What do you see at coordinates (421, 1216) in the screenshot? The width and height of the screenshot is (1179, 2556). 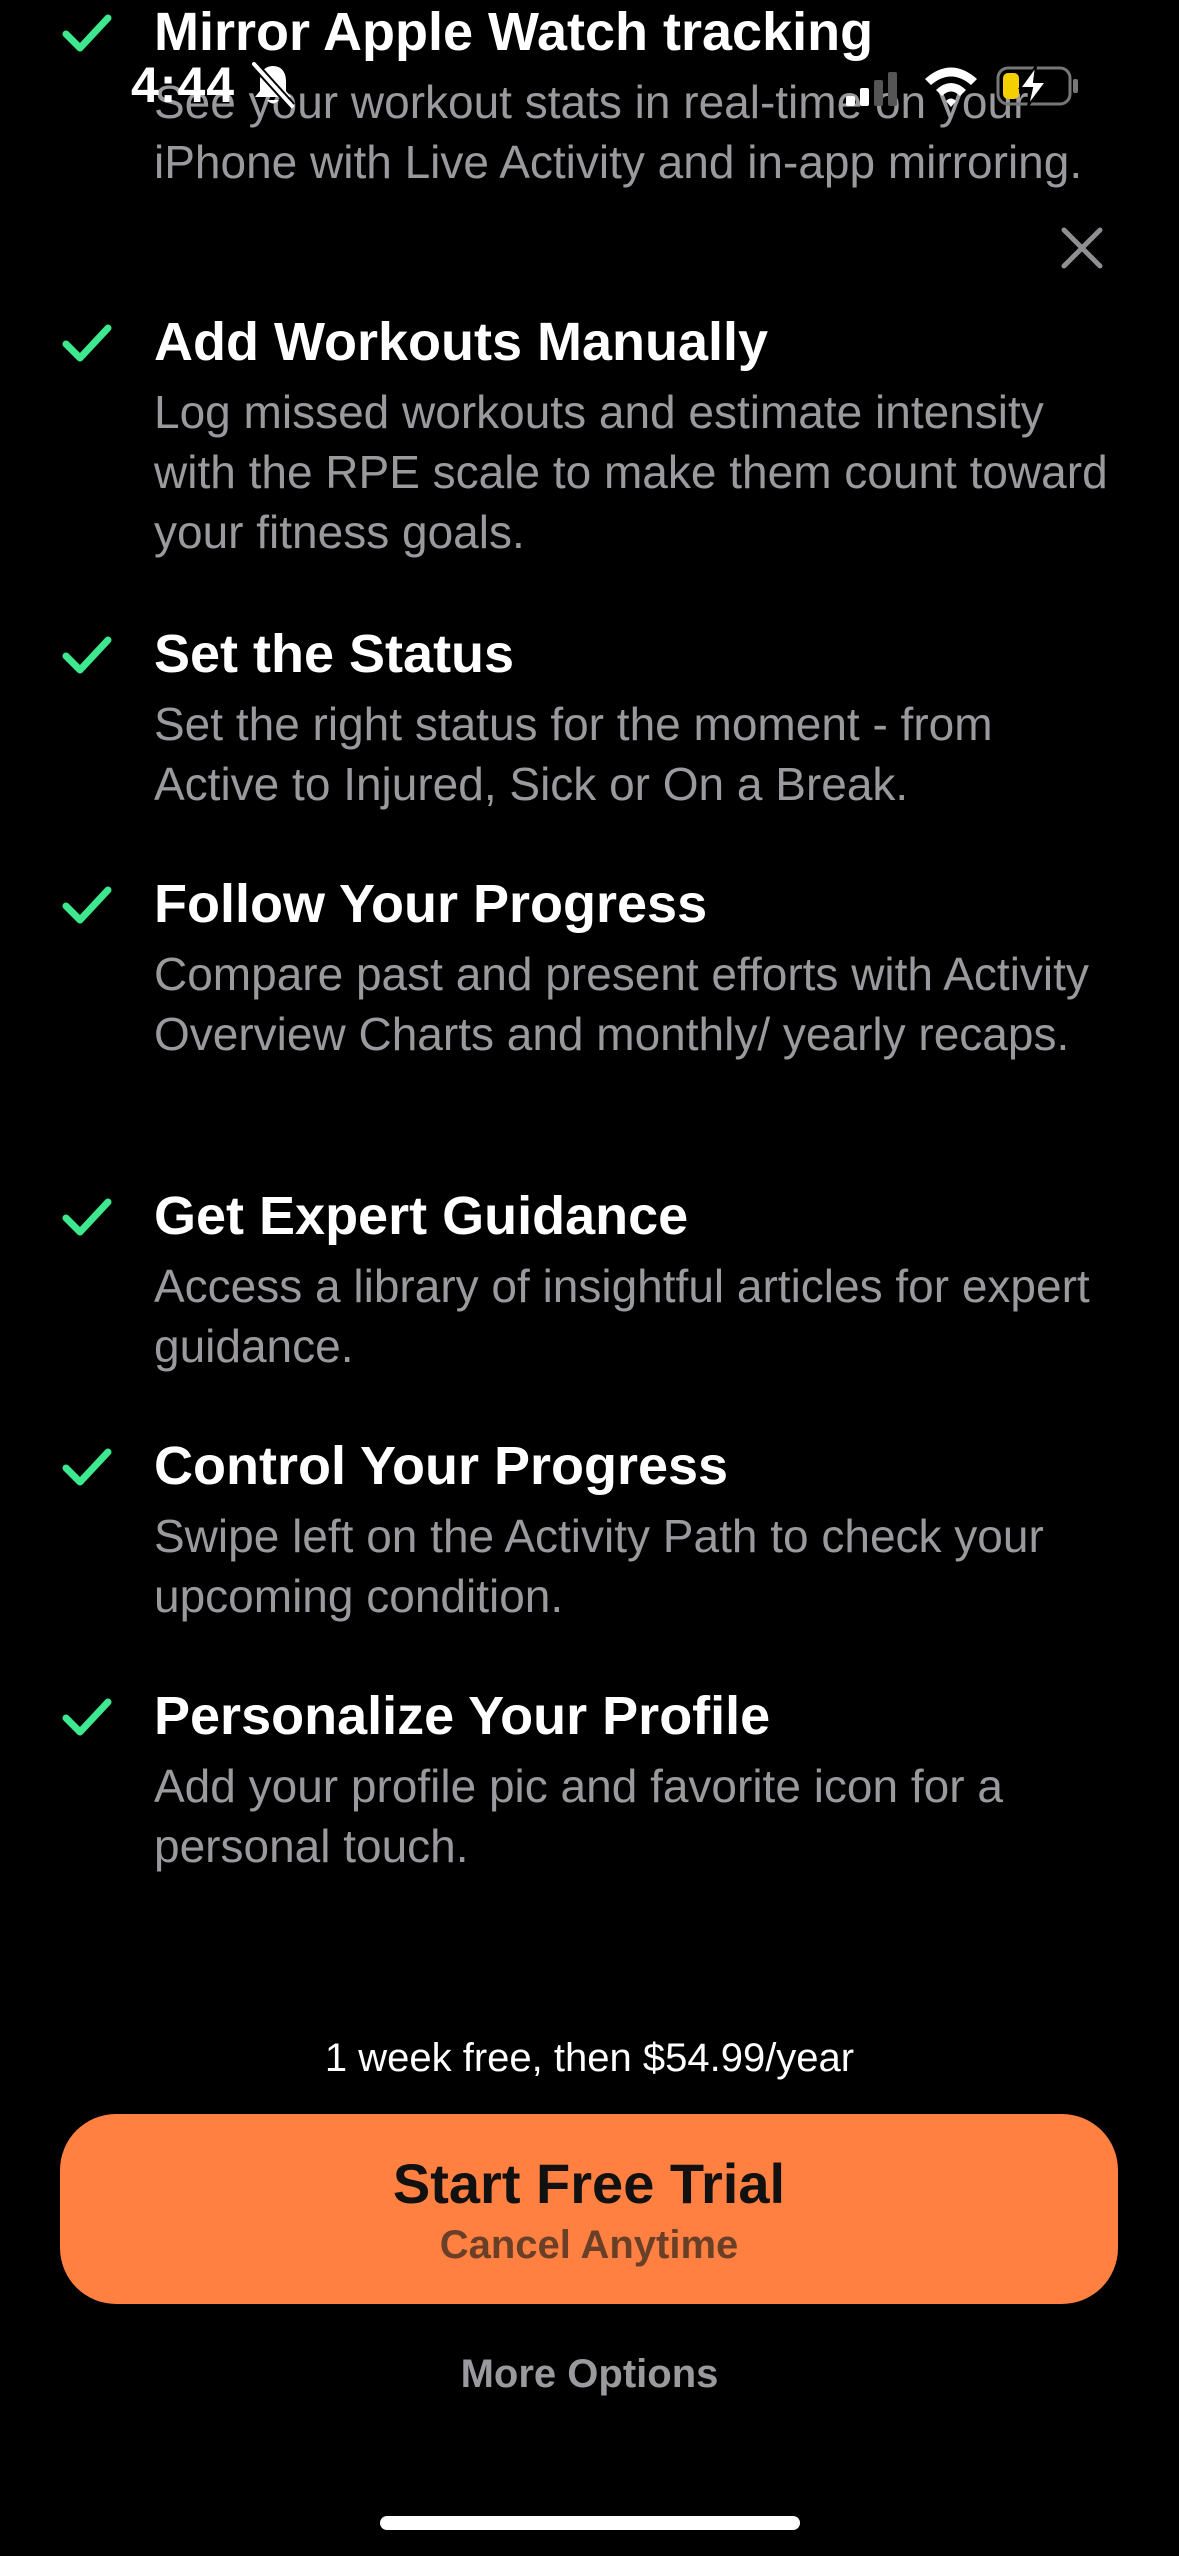 I see `feature-title: Get Expert Guidance` at bounding box center [421, 1216].